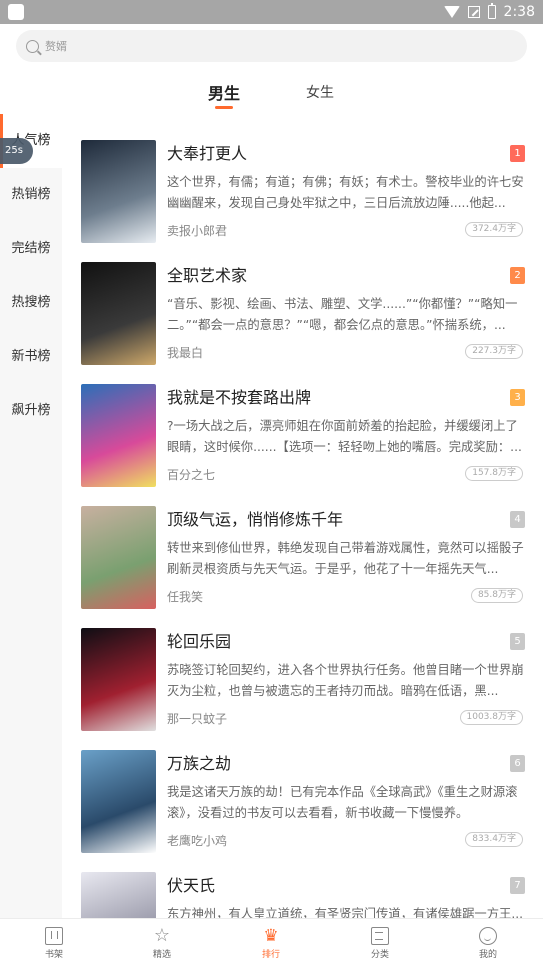 The image size is (543, 967). What do you see at coordinates (207, 275) in the screenshot?
I see `book-title: 全职艺术家` at bounding box center [207, 275].